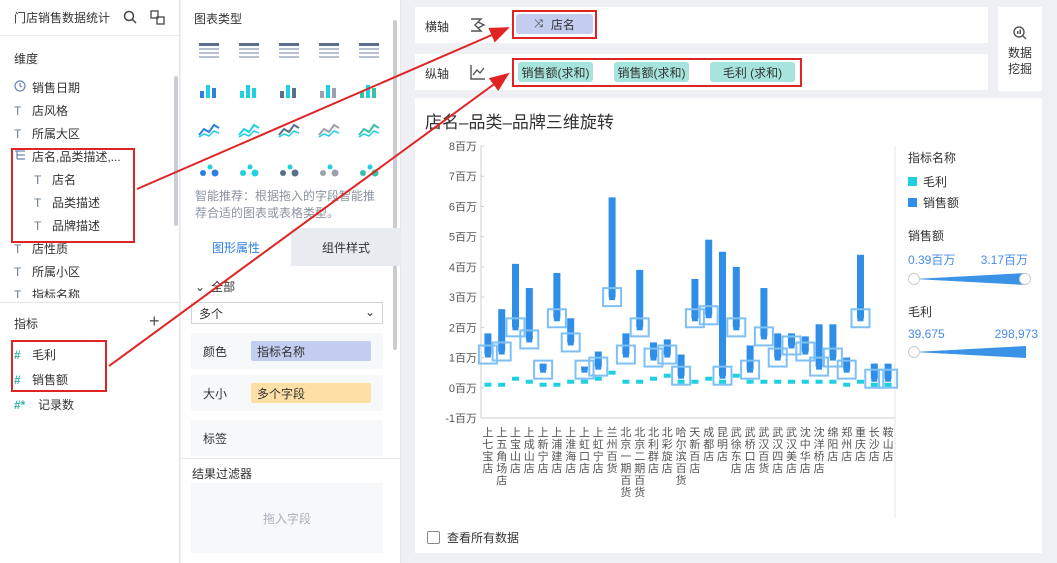  What do you see at coordinates (736, 444) in the screenshot?
I see `x-tick-label: 徐` at bounding box center [736, 444].